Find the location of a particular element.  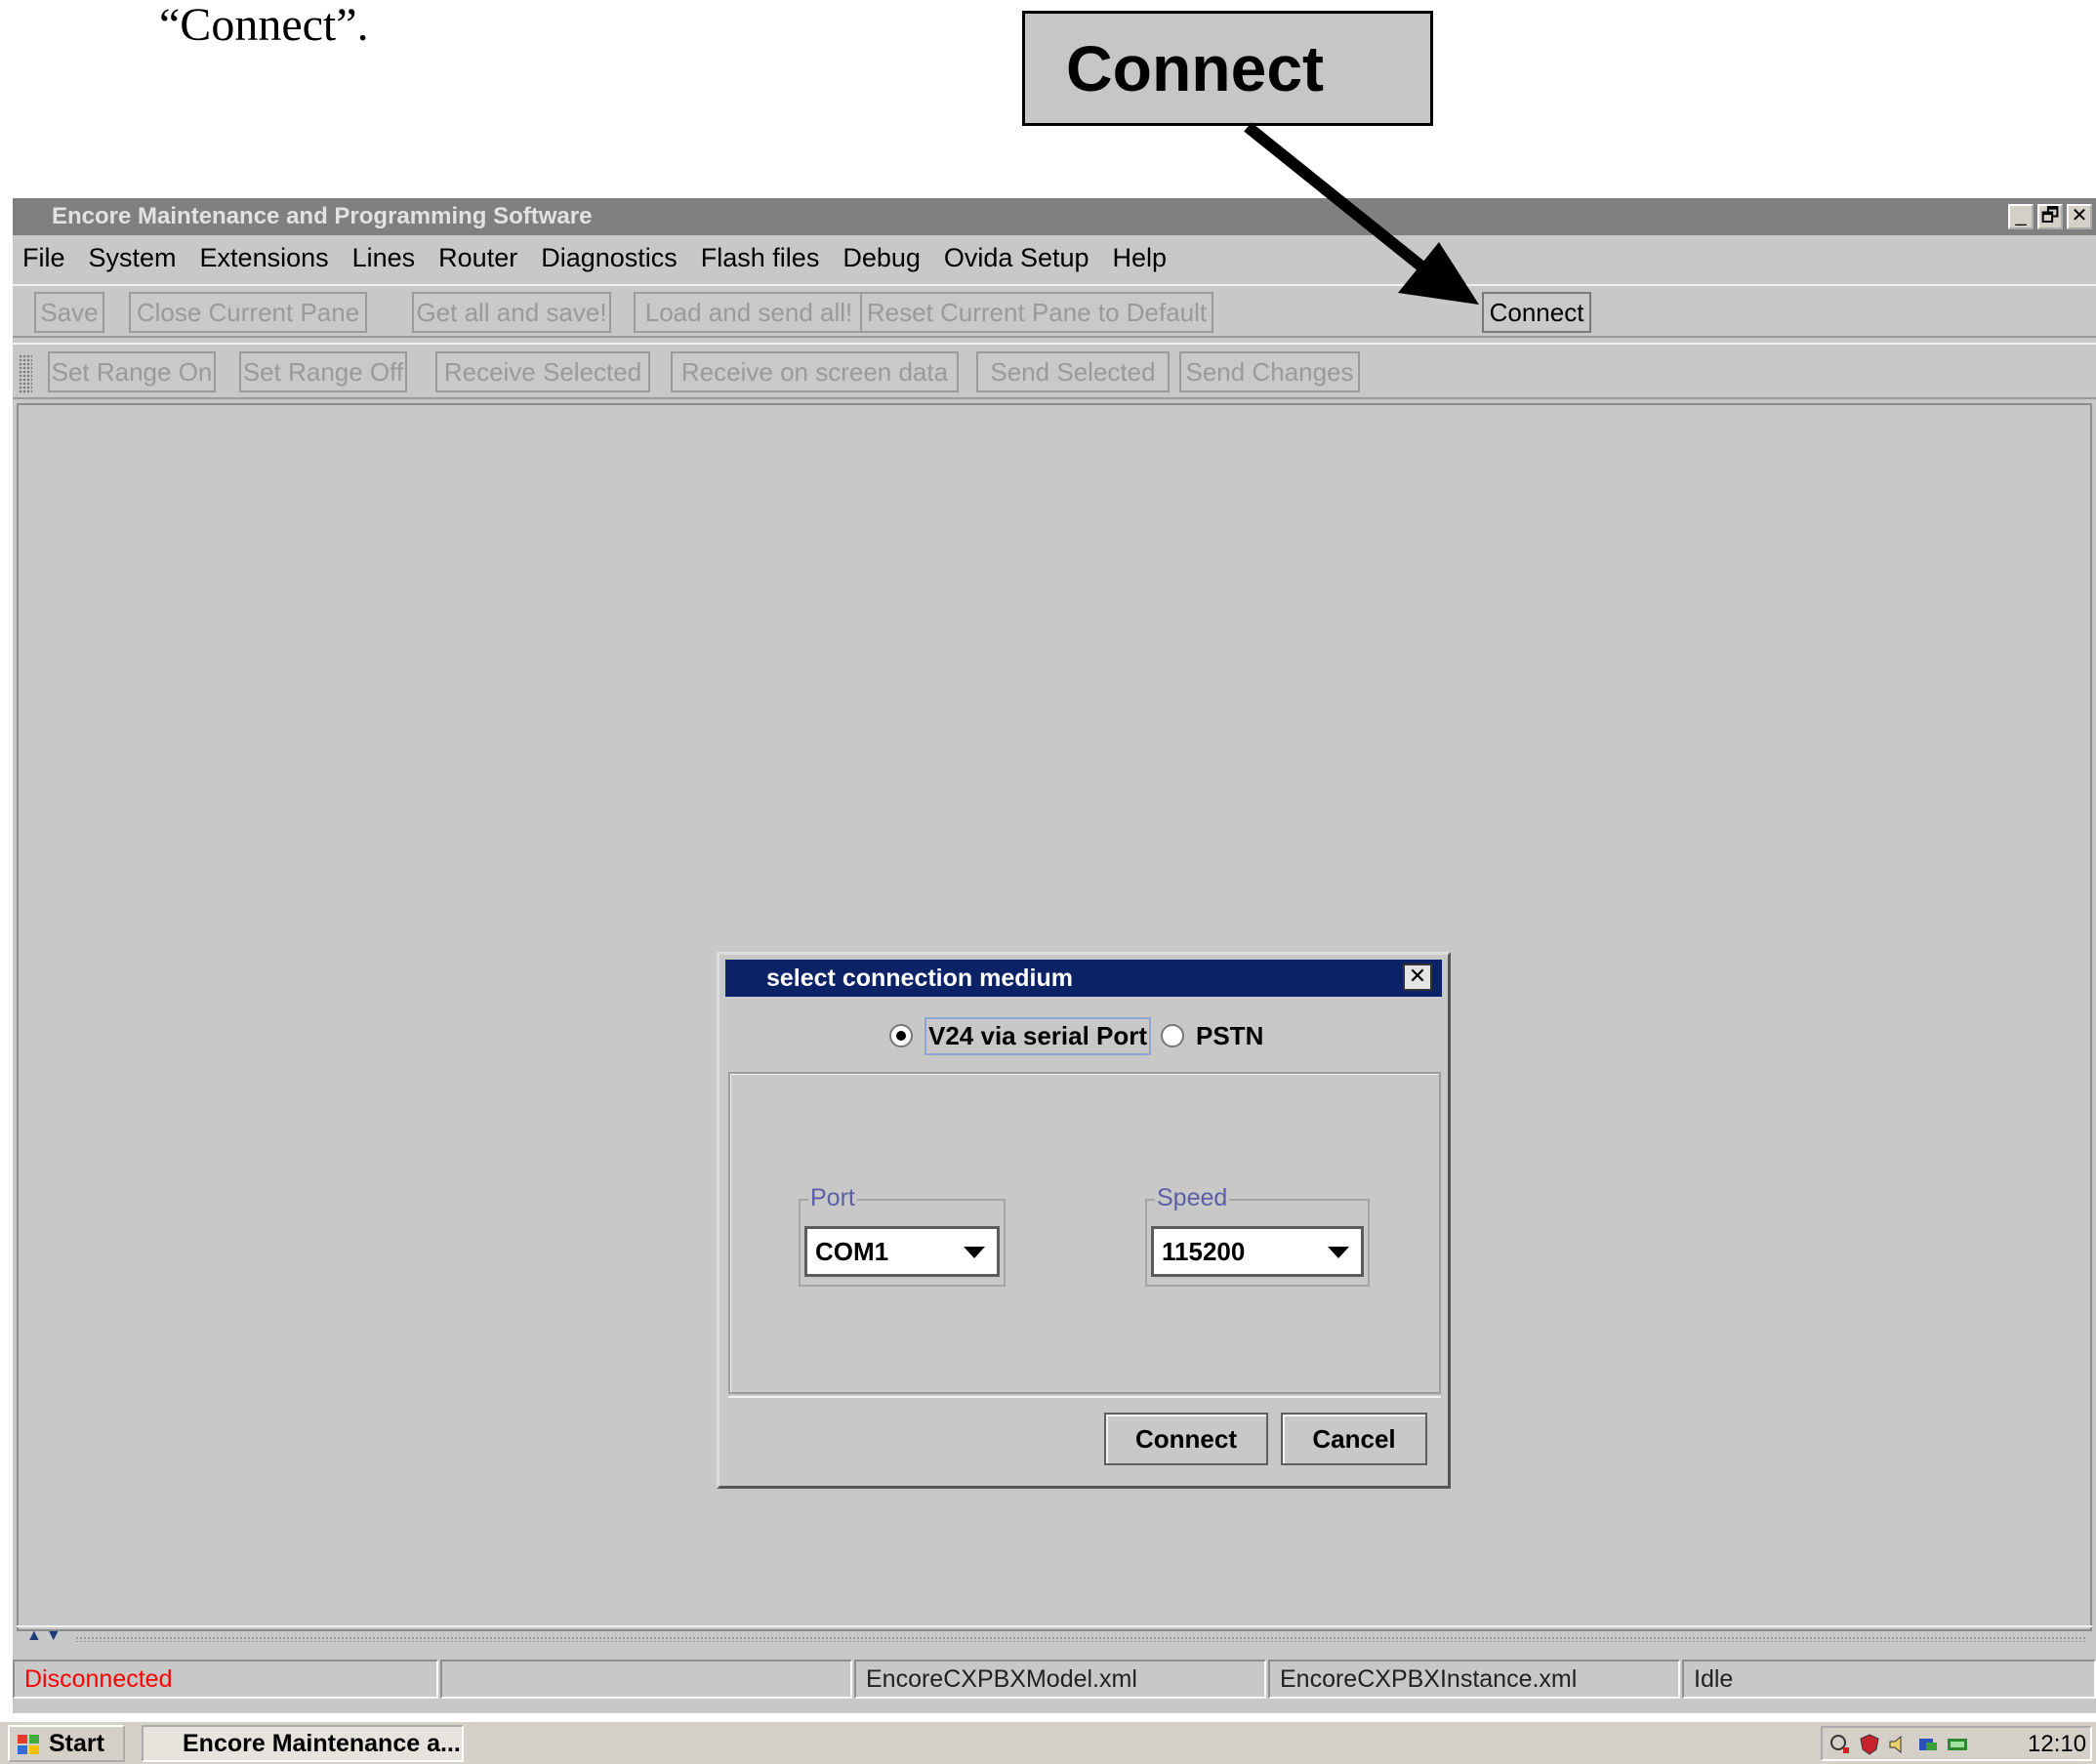

splitter-arrows-icon: ▲▼ is located at coordinates (46, 1636).